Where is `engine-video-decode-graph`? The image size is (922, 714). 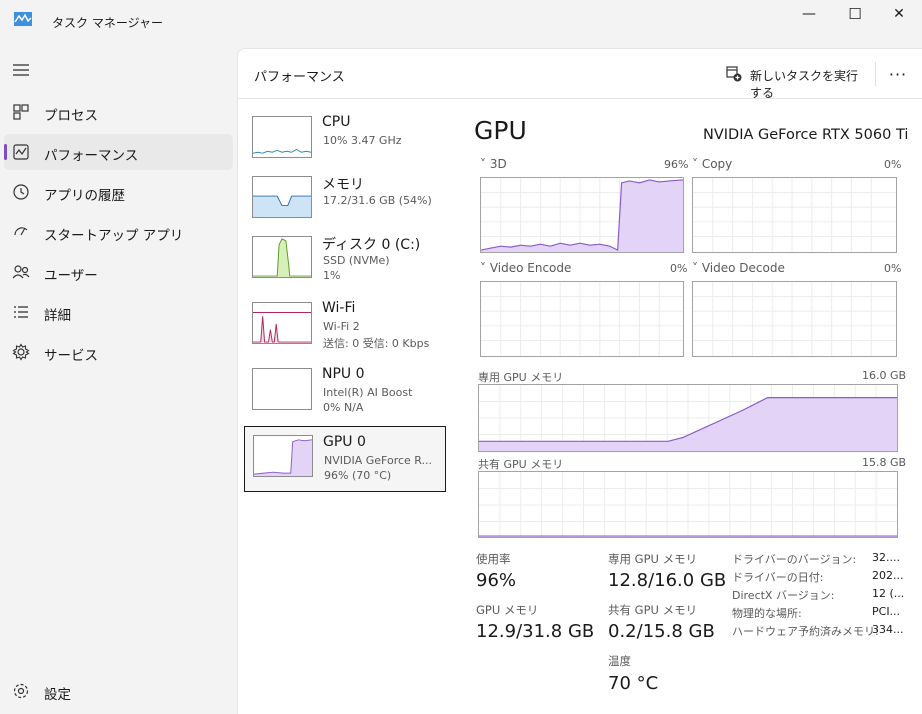
engine-video-decode-graph is located at coordinates (794, 319).